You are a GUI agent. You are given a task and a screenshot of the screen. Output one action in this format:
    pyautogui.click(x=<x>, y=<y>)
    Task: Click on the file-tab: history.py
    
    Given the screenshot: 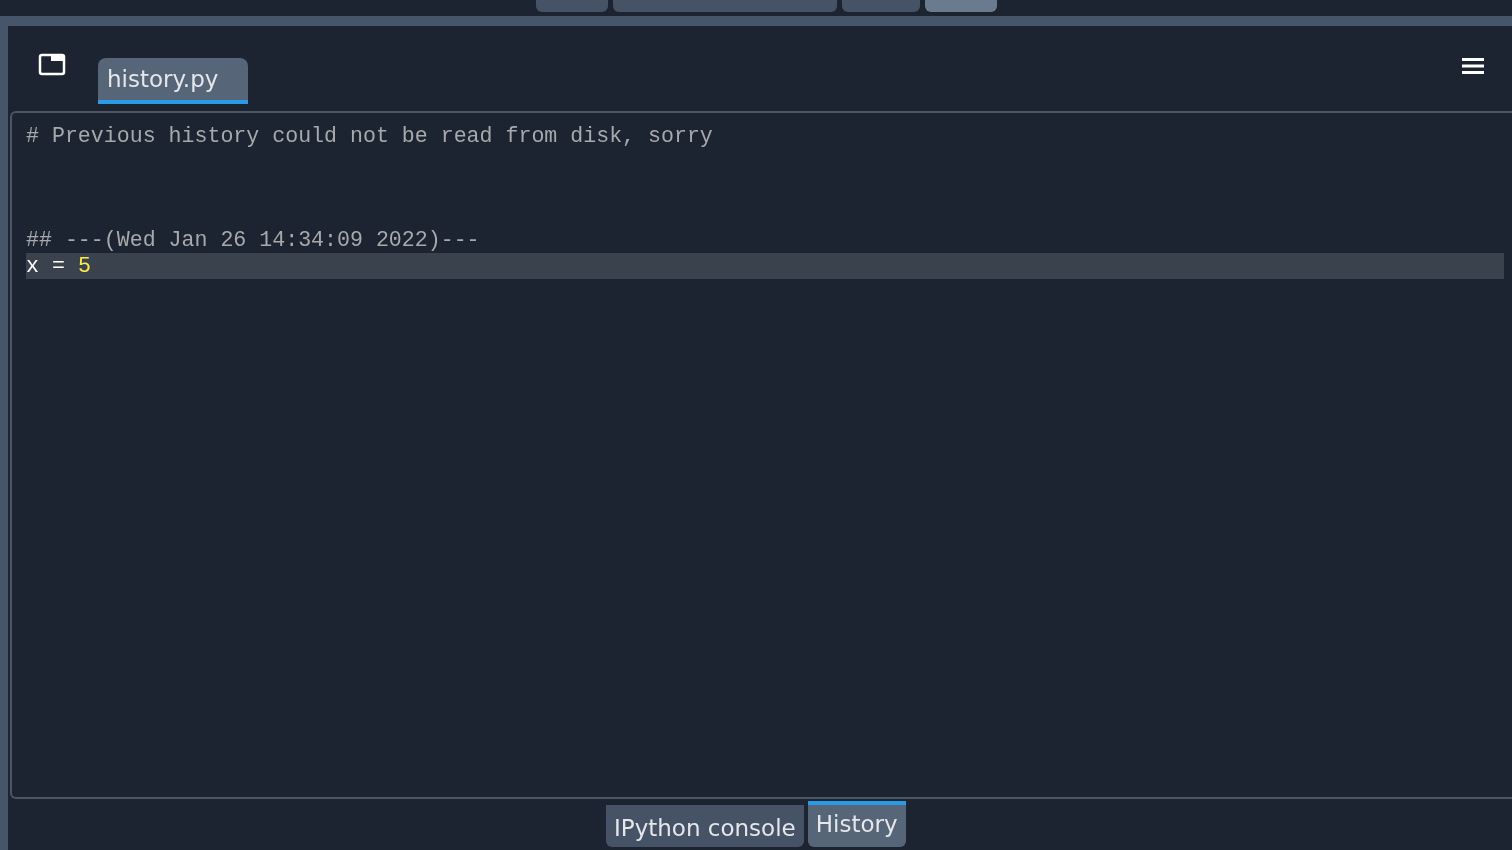 What is the action you would take?
    pyautogui.click(x=173, y=81)
    